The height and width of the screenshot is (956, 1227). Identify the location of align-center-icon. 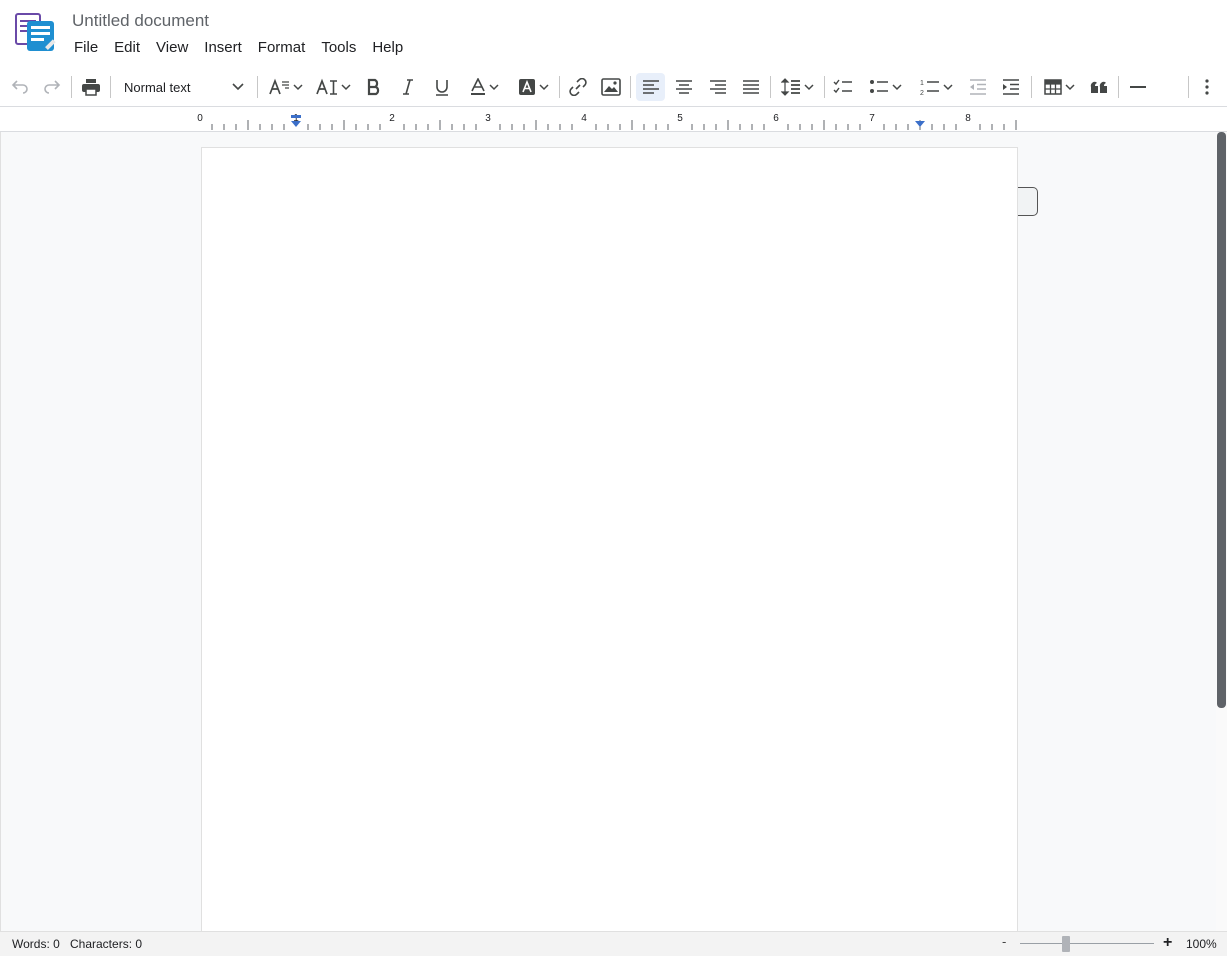
(684, 87).